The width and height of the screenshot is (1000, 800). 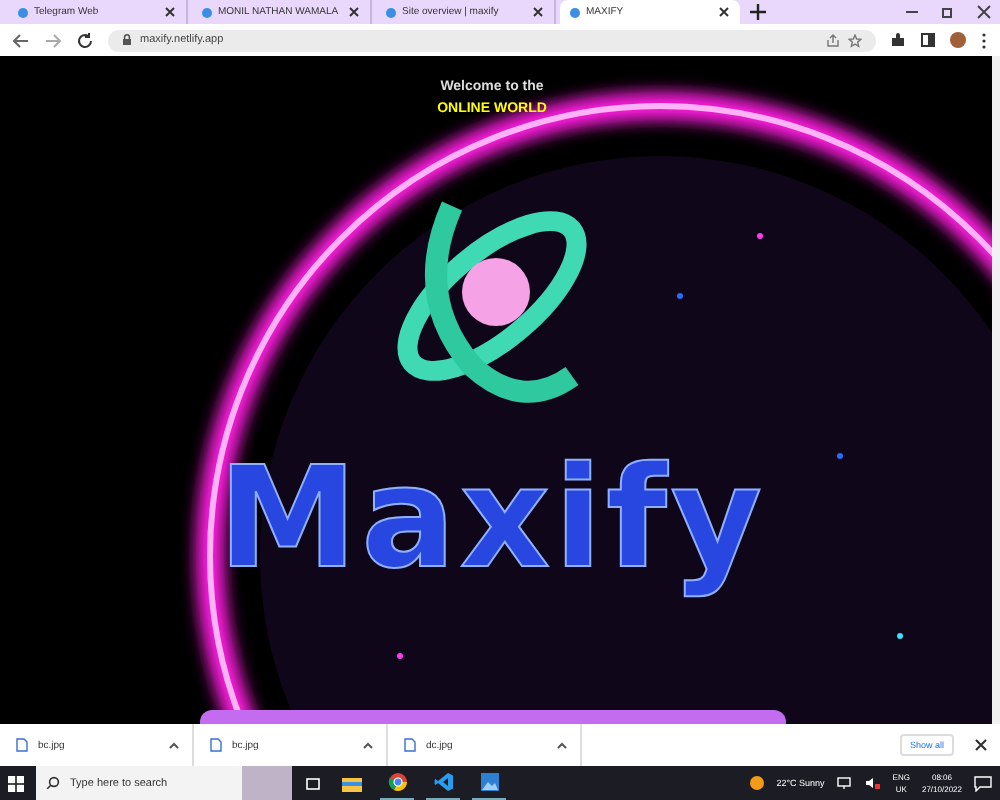 I want to click on side-panel-icon, so click(x=928, y=40).